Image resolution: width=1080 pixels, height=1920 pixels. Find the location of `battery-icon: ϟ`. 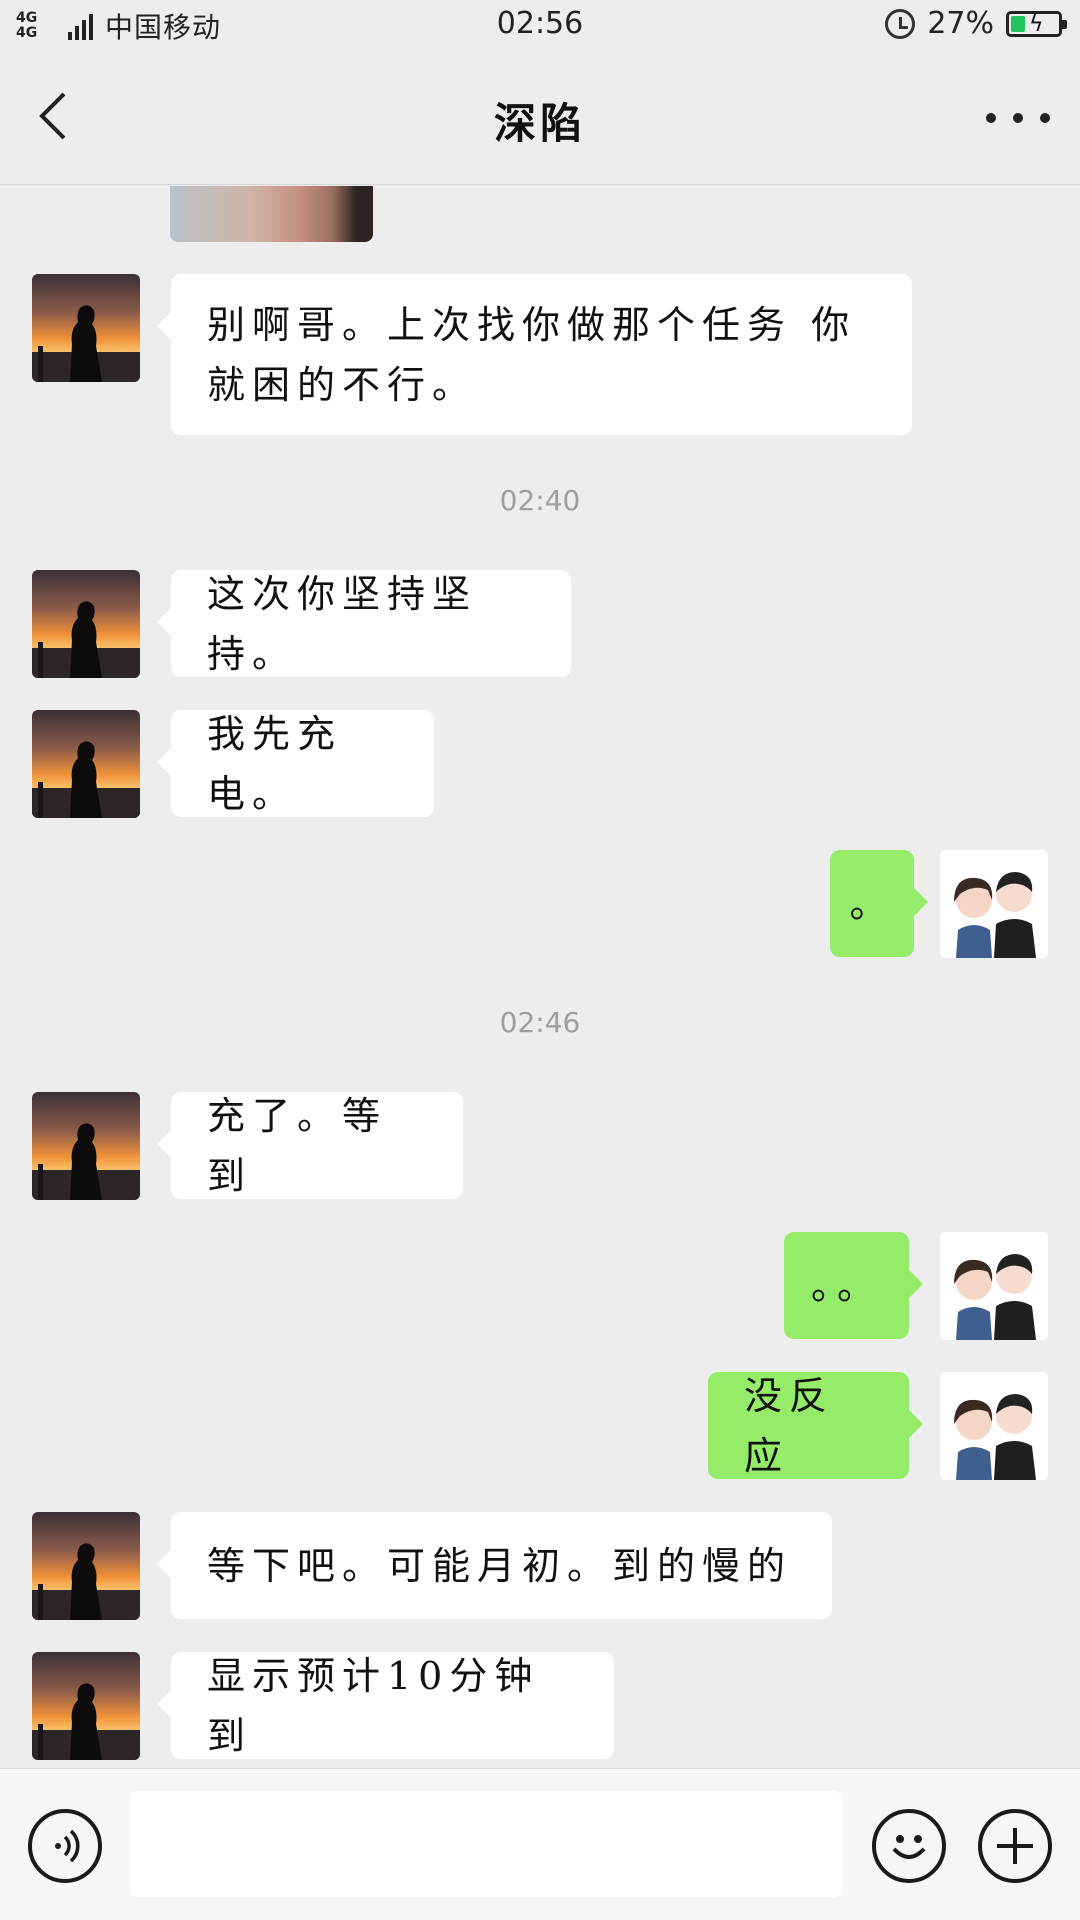

battery-icon: ϟ is located at coordinates (1036, 23).